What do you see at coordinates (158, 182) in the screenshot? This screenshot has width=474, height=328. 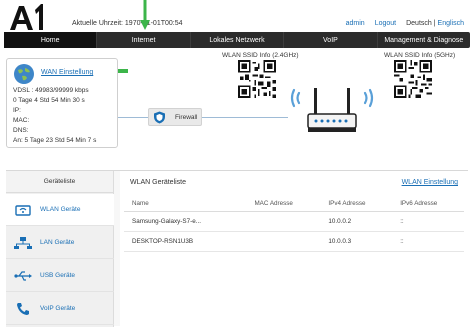 I see `wlan-device-list-title: WLAN Geräteliste` at bounding box center [158, 182].